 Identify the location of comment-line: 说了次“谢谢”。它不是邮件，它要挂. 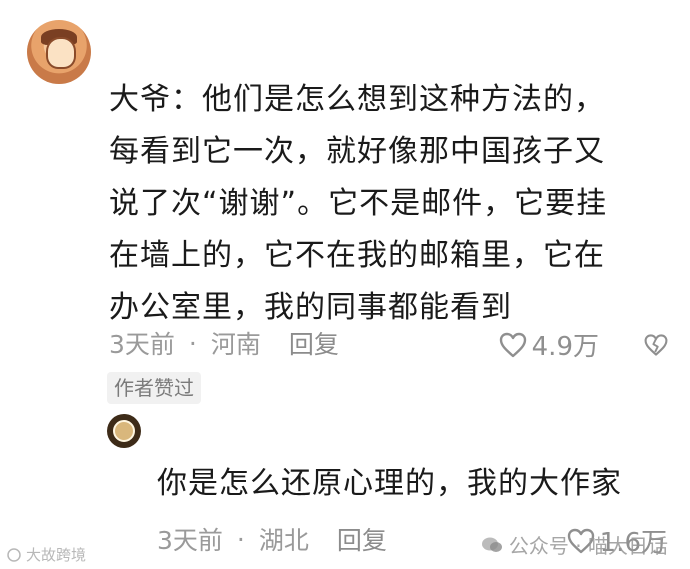
(358, 203).